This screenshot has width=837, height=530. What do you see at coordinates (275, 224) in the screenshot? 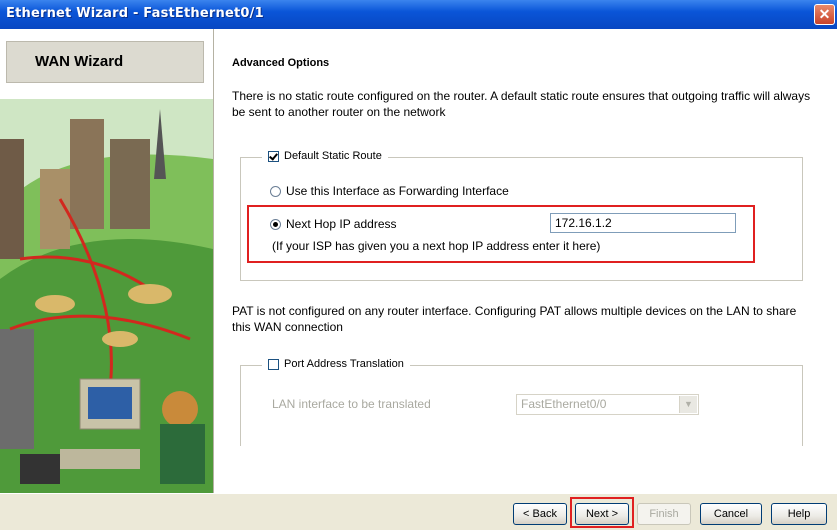
I see `nexthop-radio` at bounding box center [275, 224].